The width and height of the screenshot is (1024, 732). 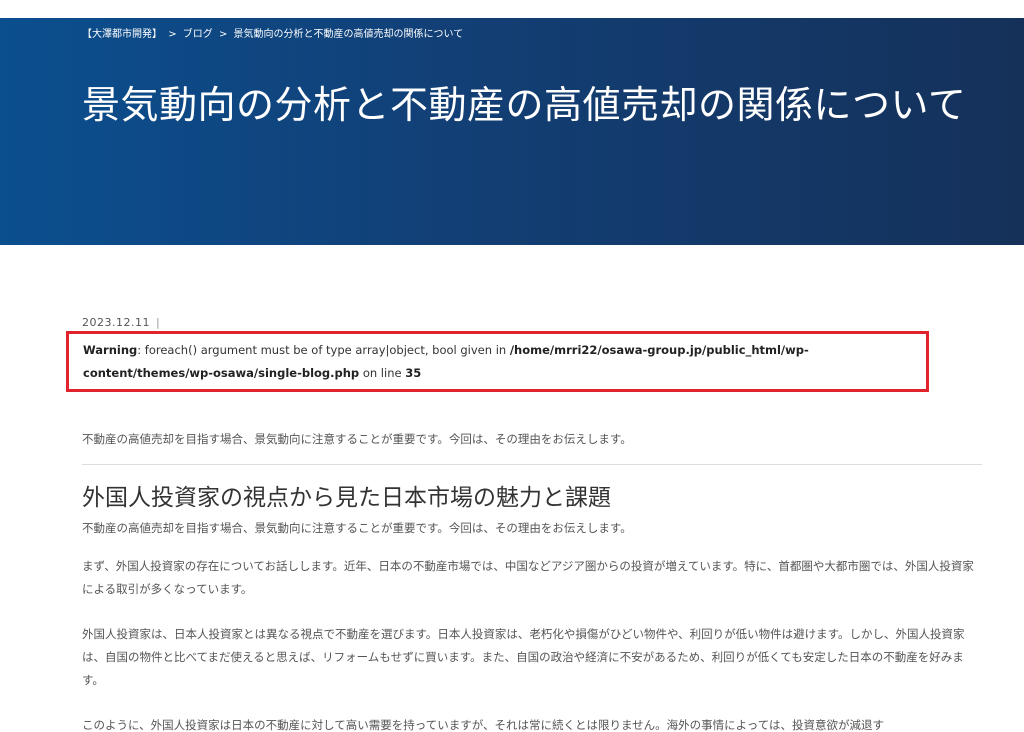 What do you see at coordinates (382, 373) in the screenshot?
I see `warning-line-text: on line` at bounding box center [382, 373].